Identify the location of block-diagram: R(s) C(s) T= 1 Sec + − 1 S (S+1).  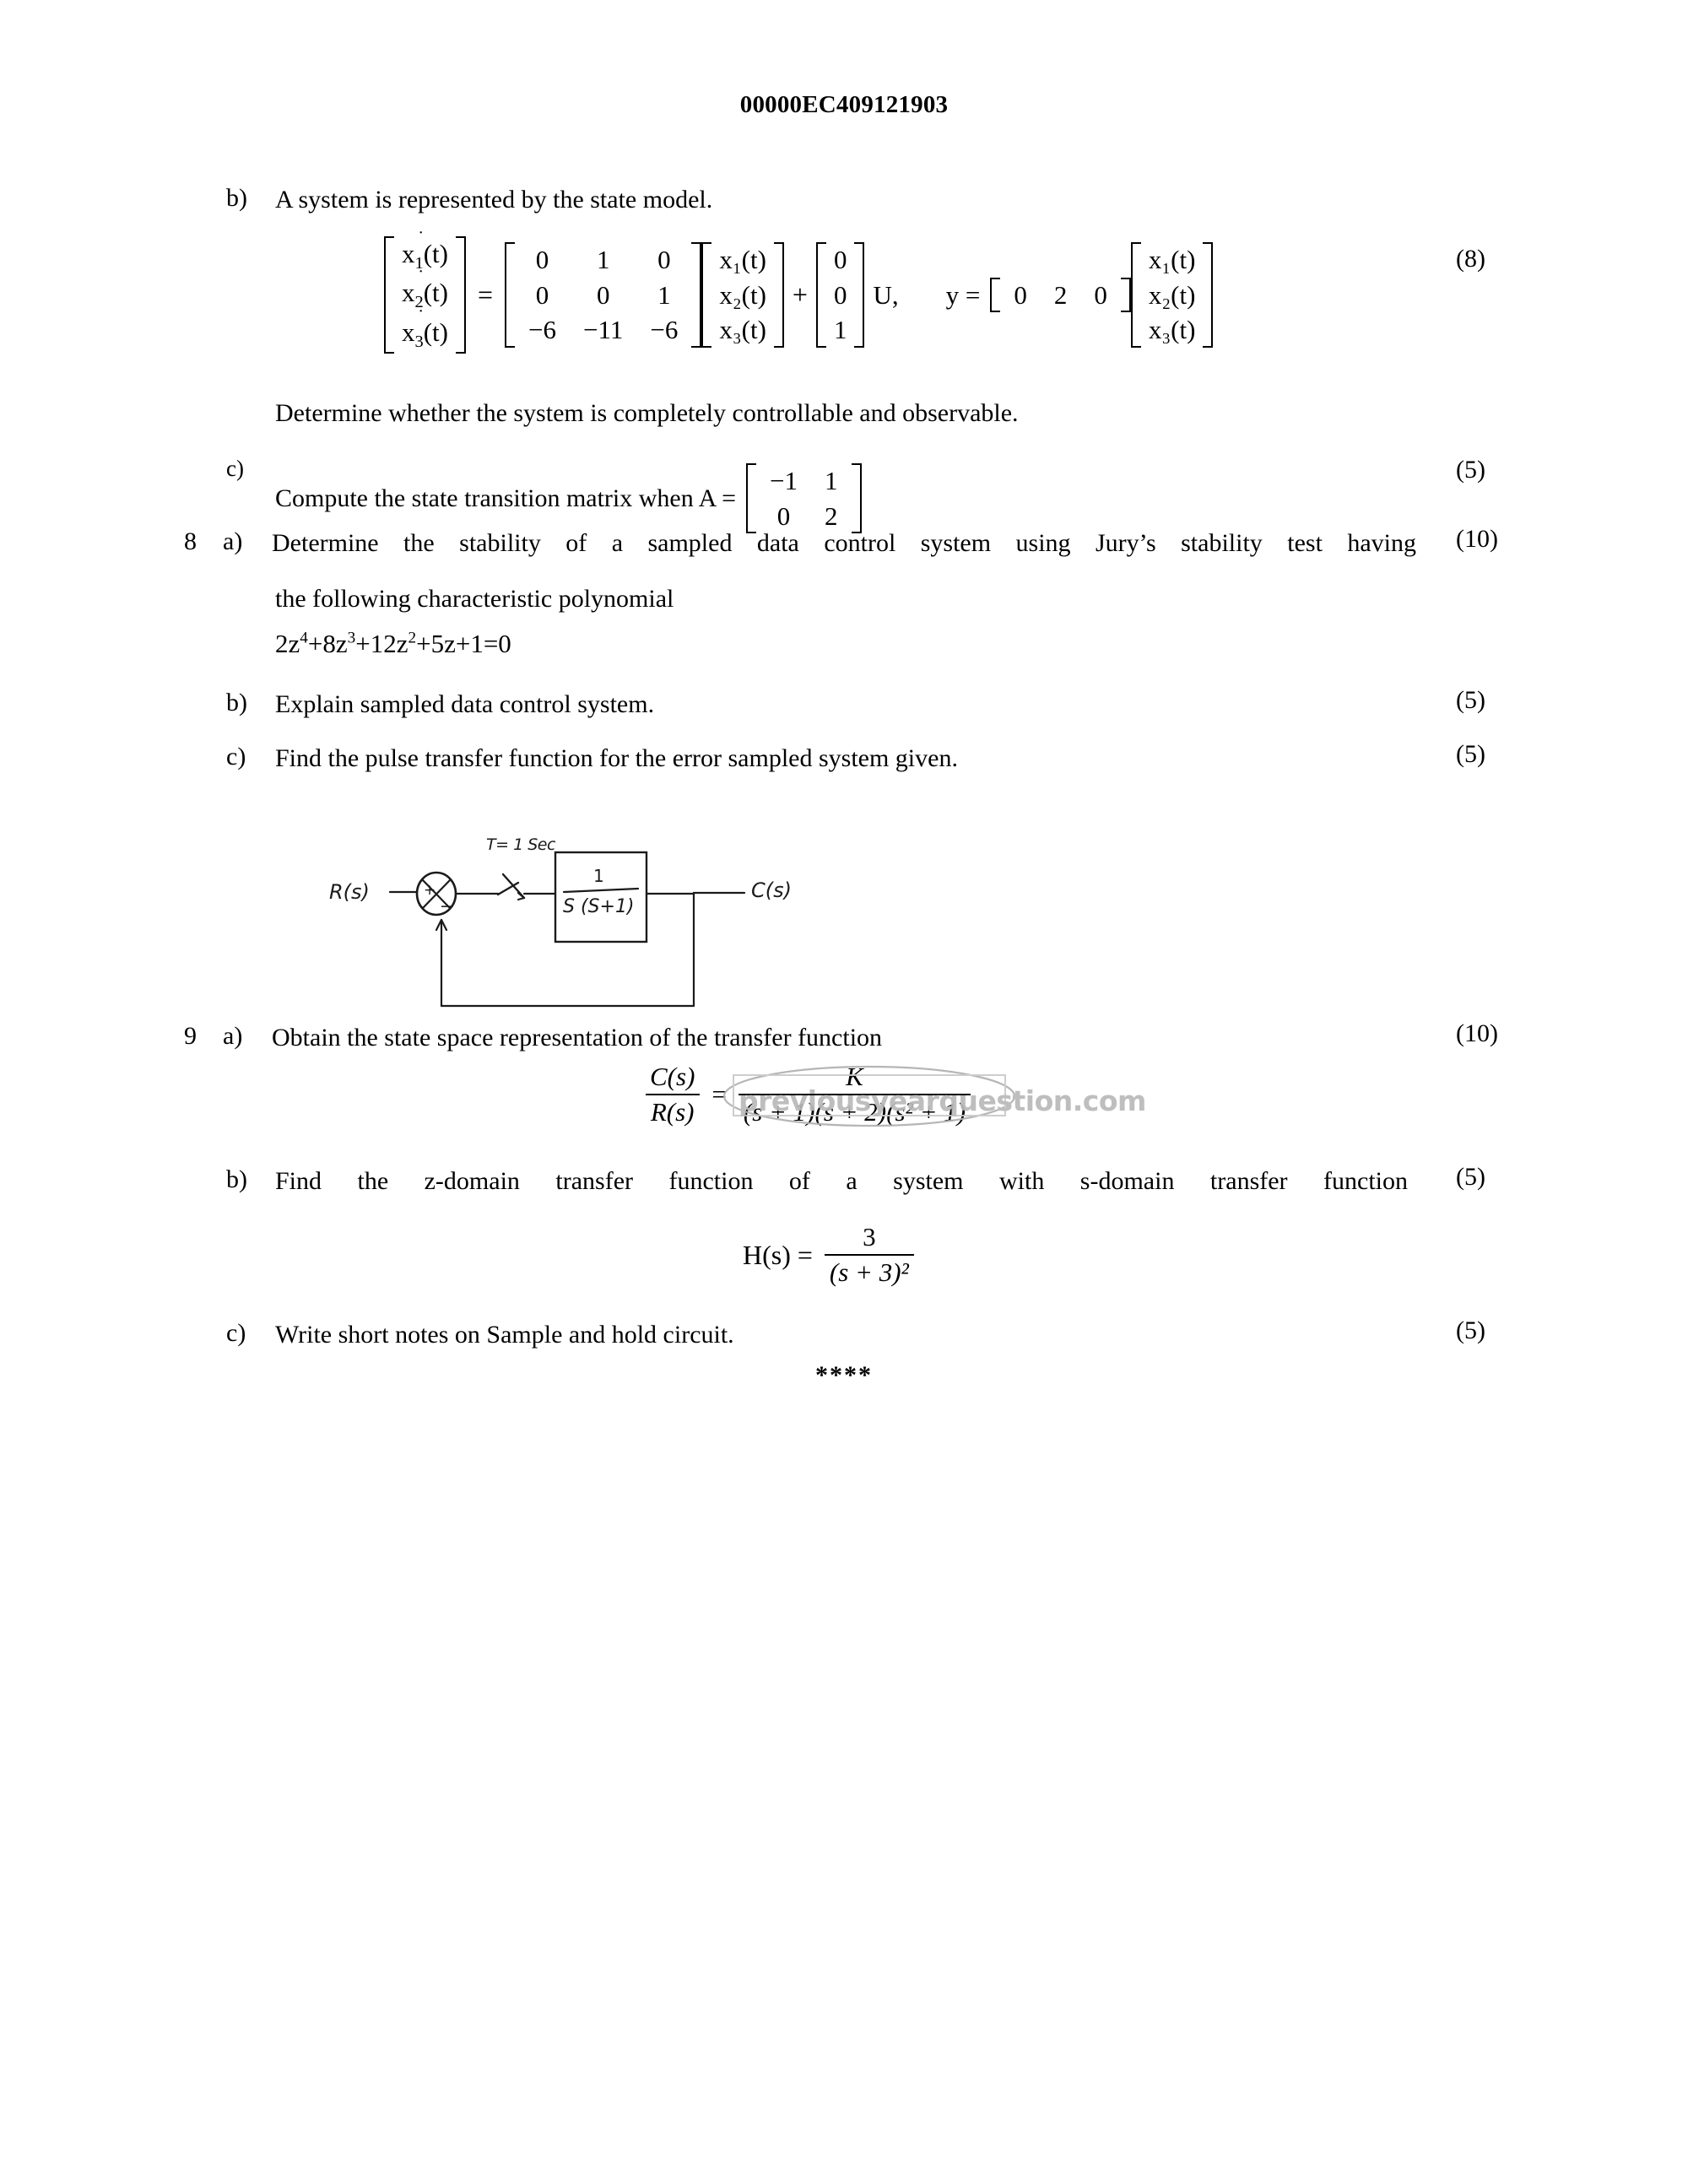
(590, 903).